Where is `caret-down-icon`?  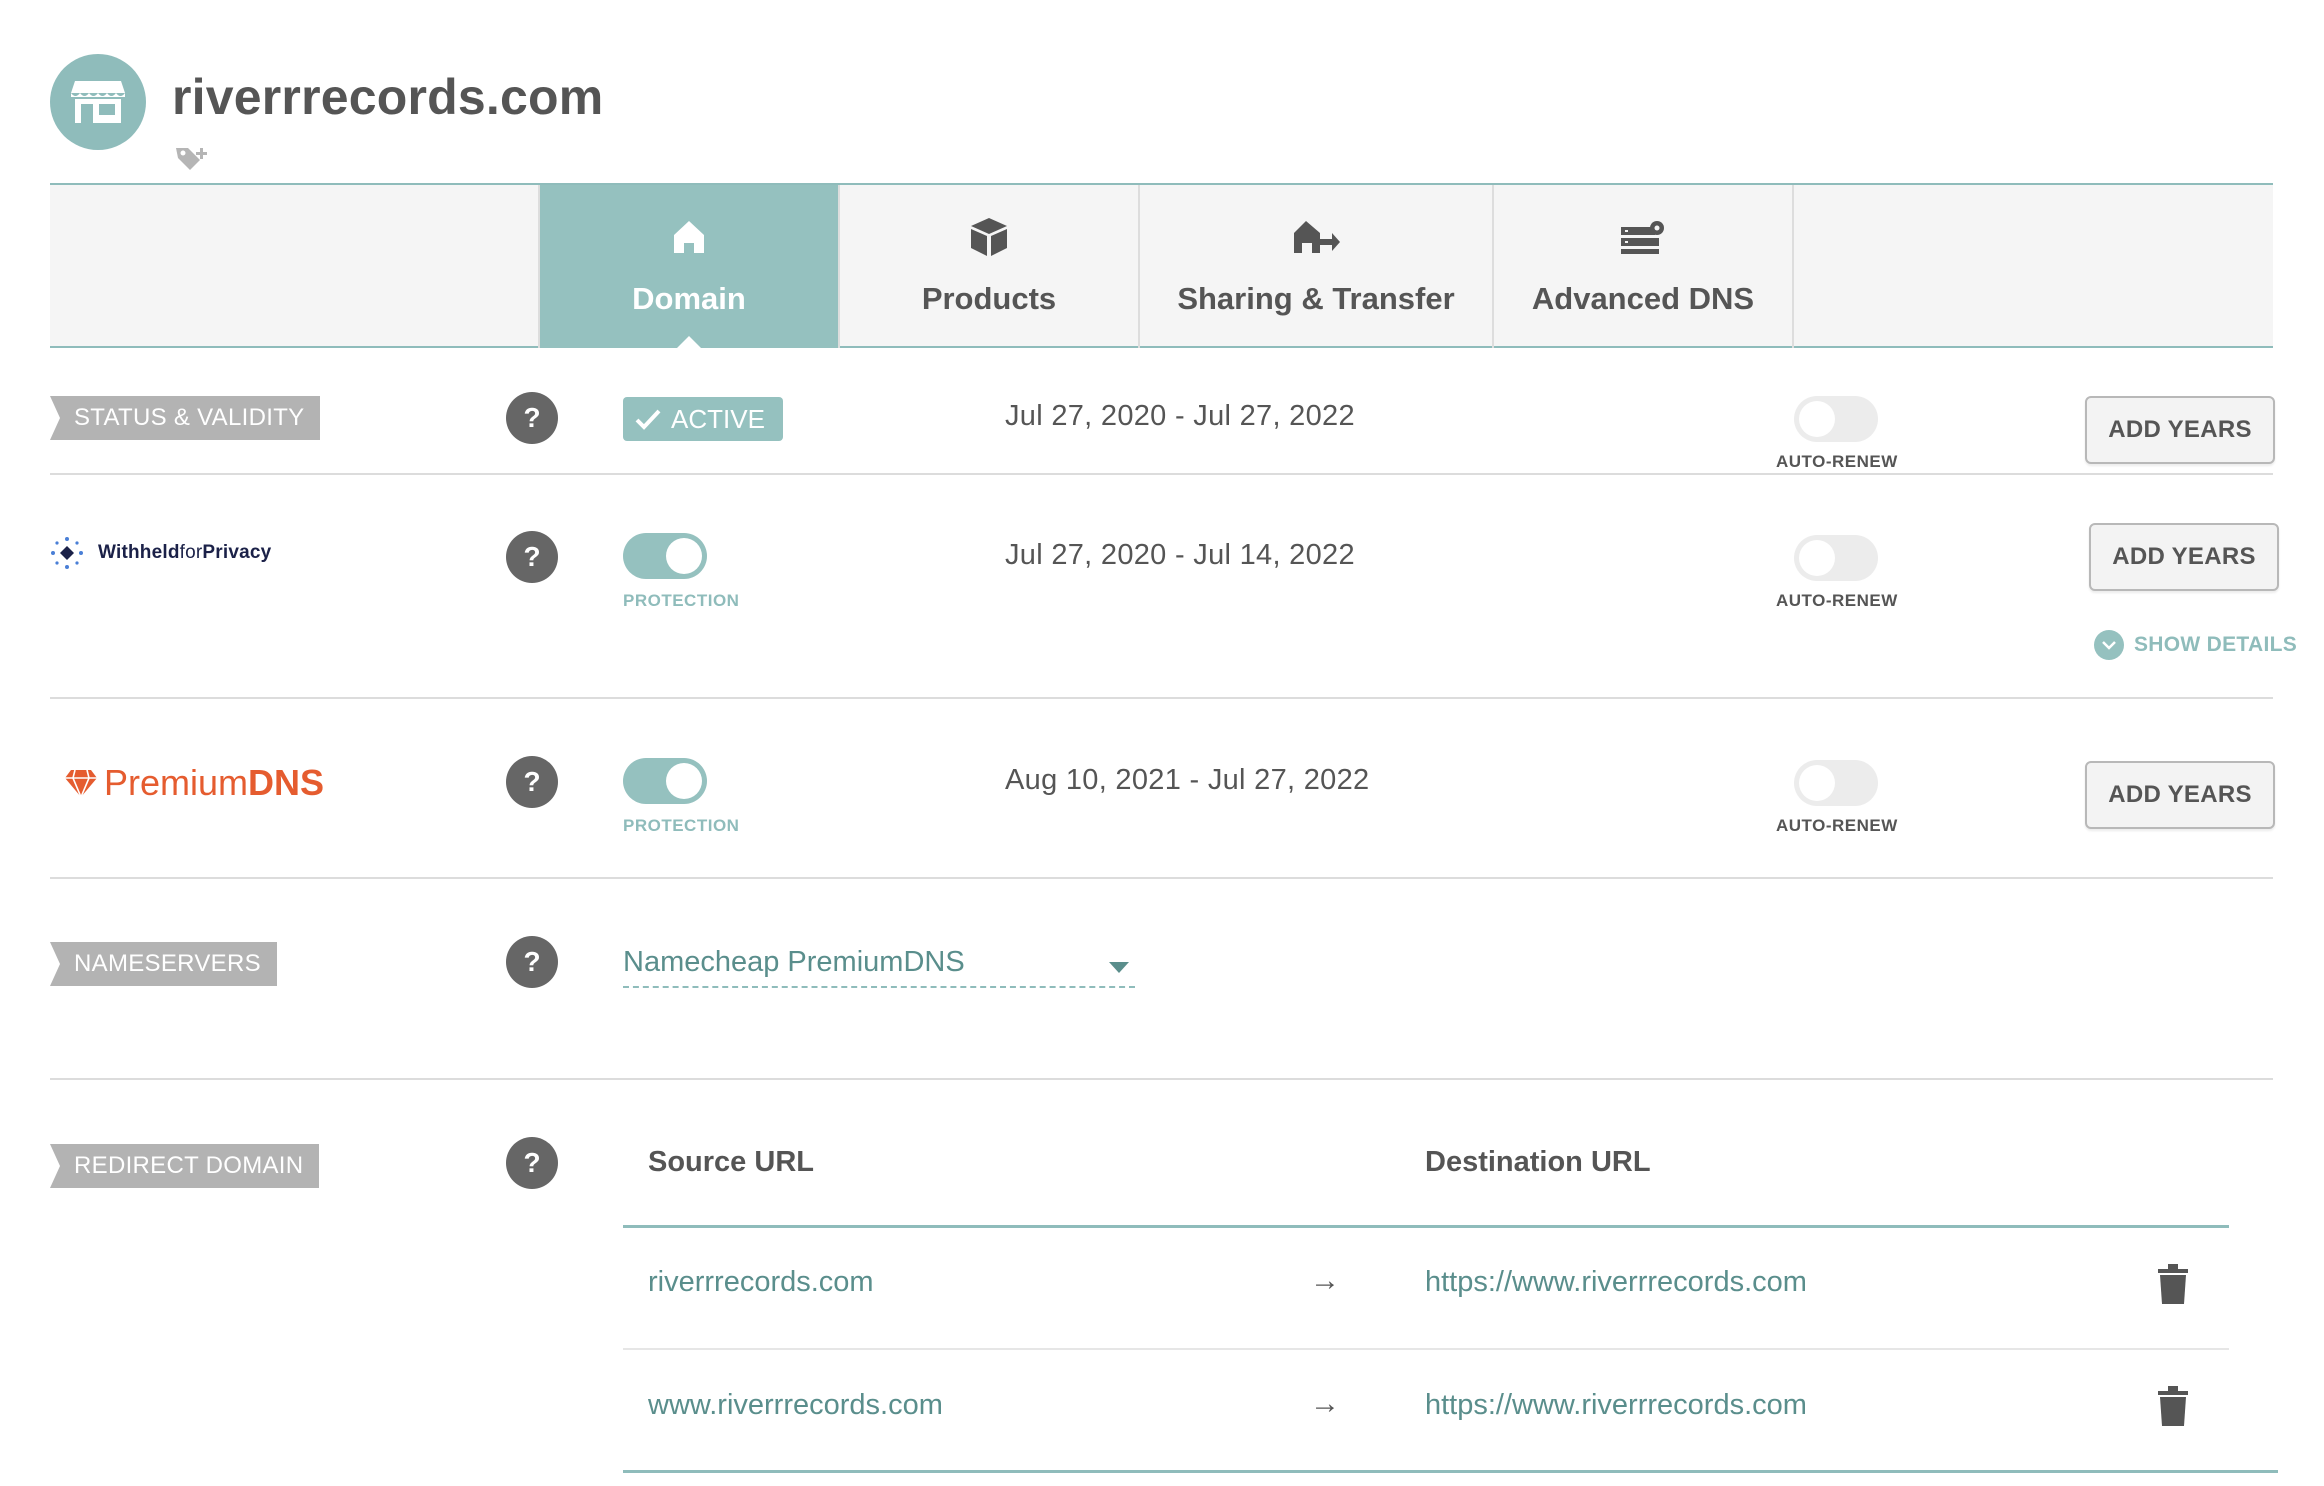
caret-down-icon is located at coordinates (1119, 967).